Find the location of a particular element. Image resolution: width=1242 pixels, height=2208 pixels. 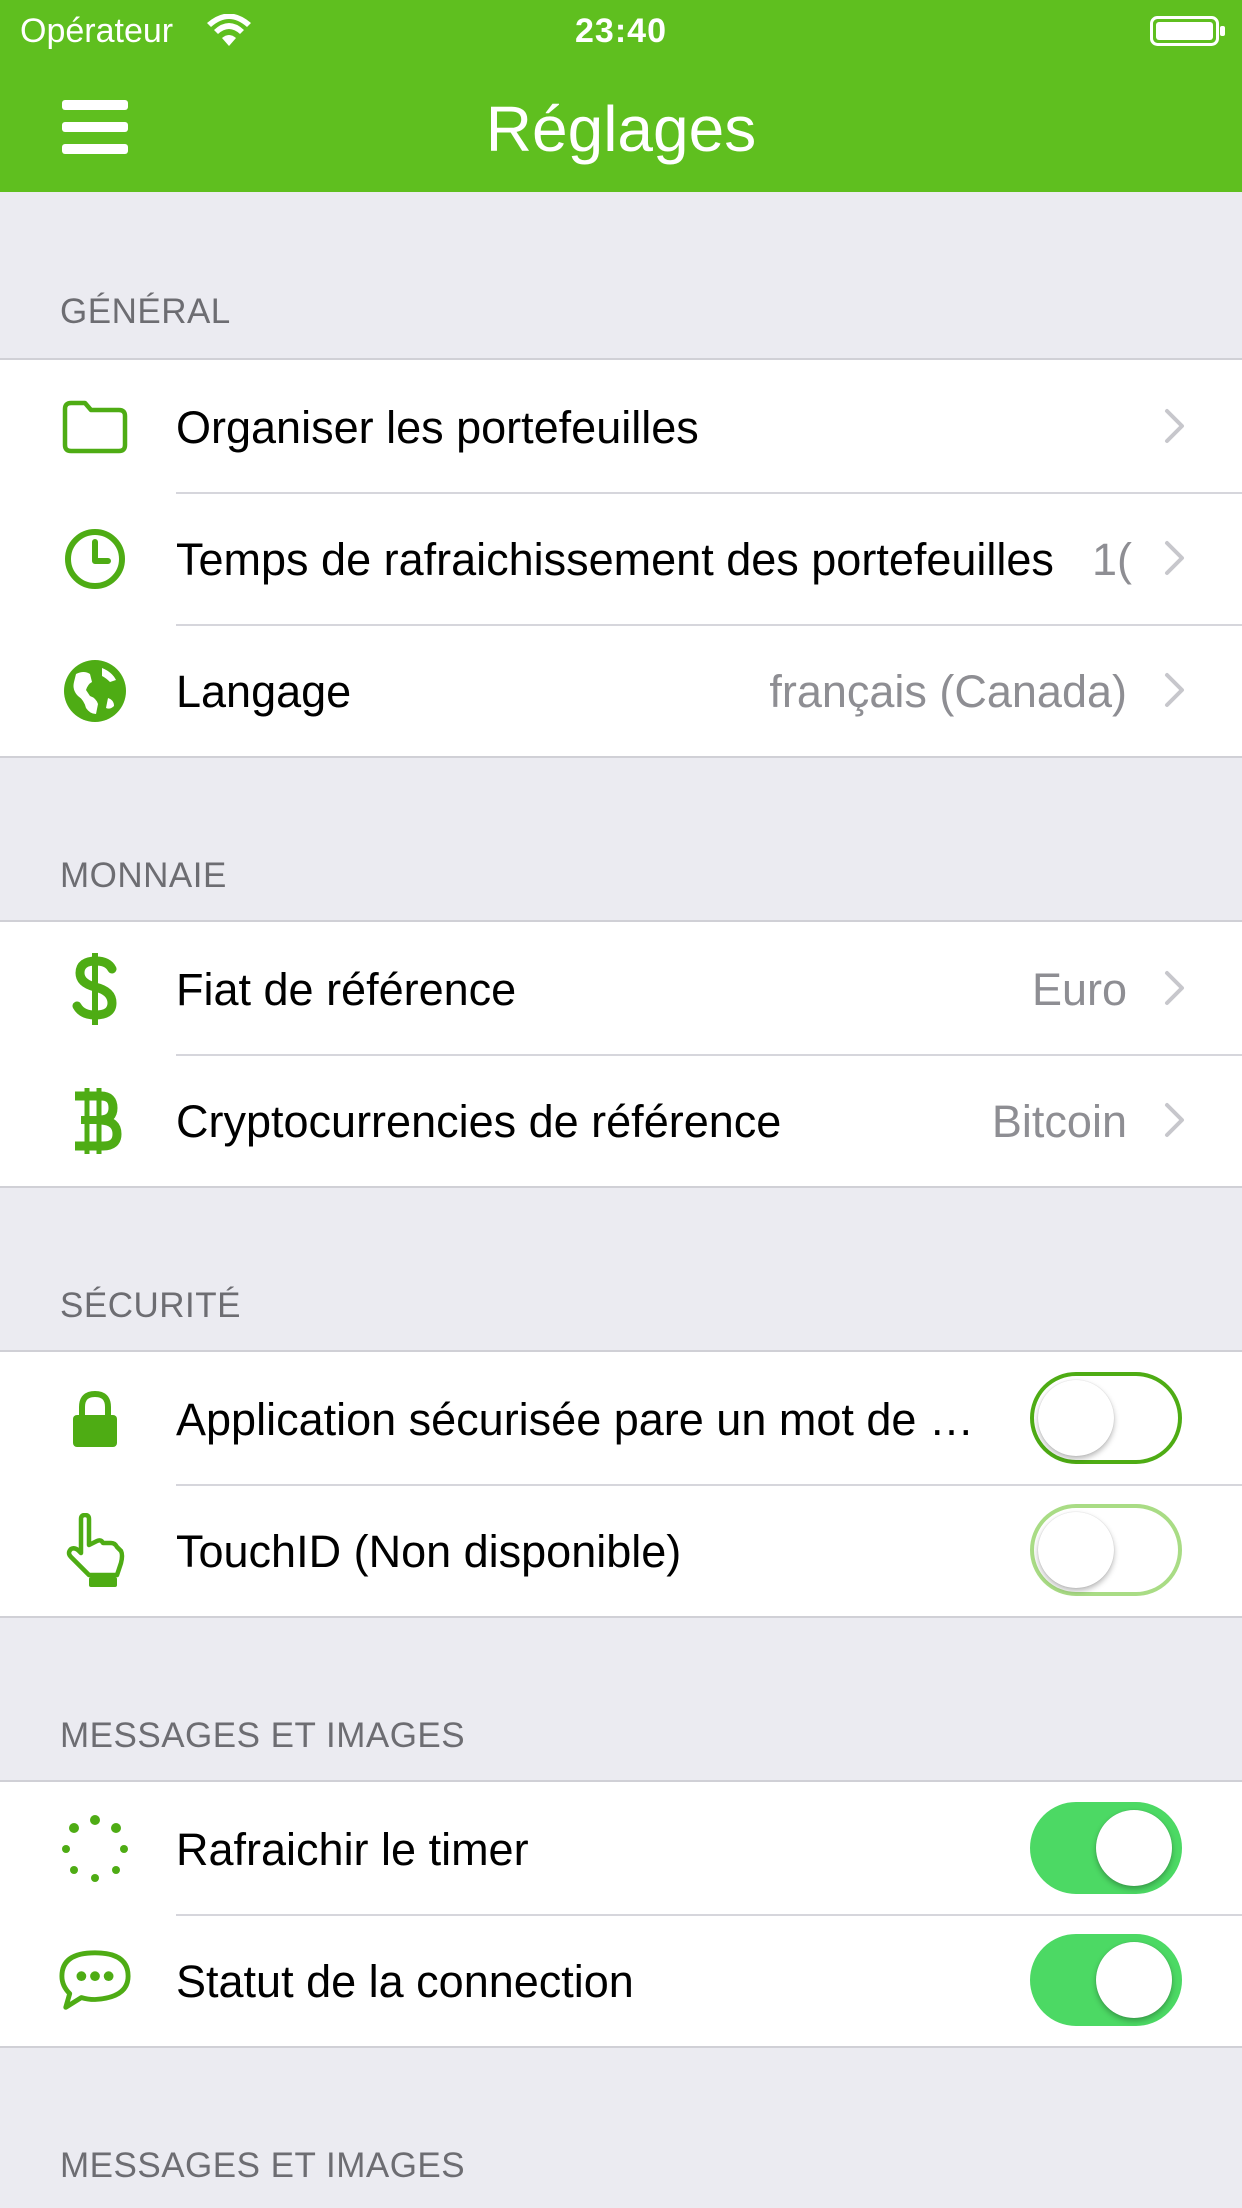

row-touchid: TouchID (Non disponible) is located at coordinates (621, 1550).